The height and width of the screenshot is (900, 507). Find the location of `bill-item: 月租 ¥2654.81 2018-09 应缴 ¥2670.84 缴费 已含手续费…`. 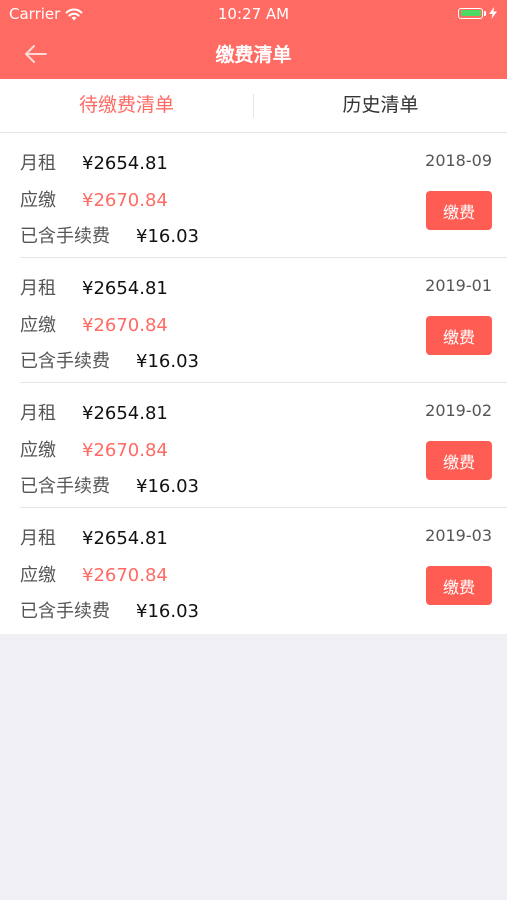

bill-item: 月租 ¥2654.81 2018-09 应缴 ¥2670.84 缴费 已含手续费… is located at coordinates (253, 195).